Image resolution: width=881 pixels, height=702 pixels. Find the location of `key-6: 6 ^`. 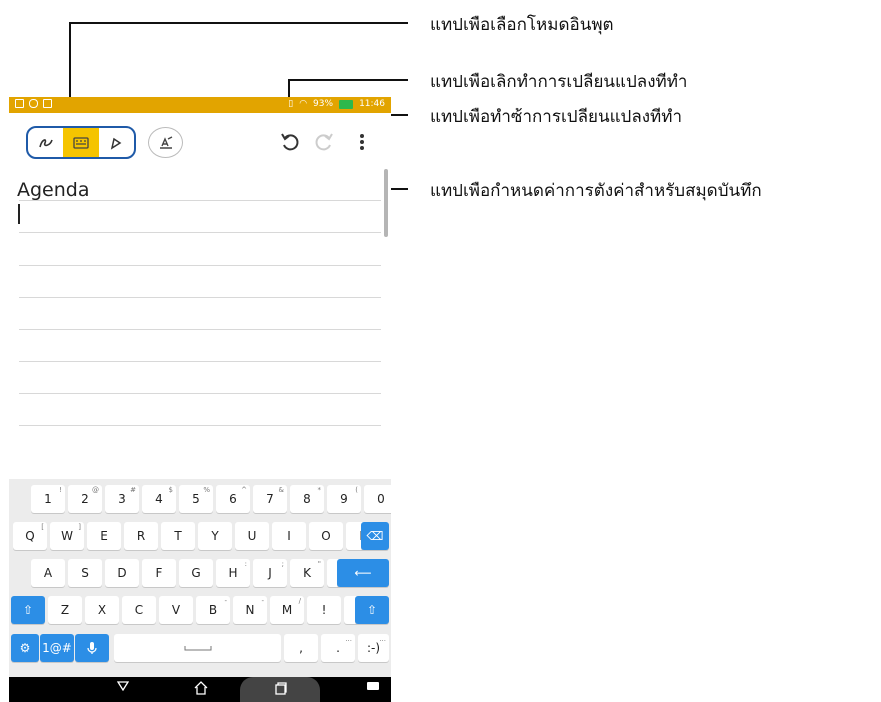

key-6: 6 ^ is located at coordinates (233, 499).